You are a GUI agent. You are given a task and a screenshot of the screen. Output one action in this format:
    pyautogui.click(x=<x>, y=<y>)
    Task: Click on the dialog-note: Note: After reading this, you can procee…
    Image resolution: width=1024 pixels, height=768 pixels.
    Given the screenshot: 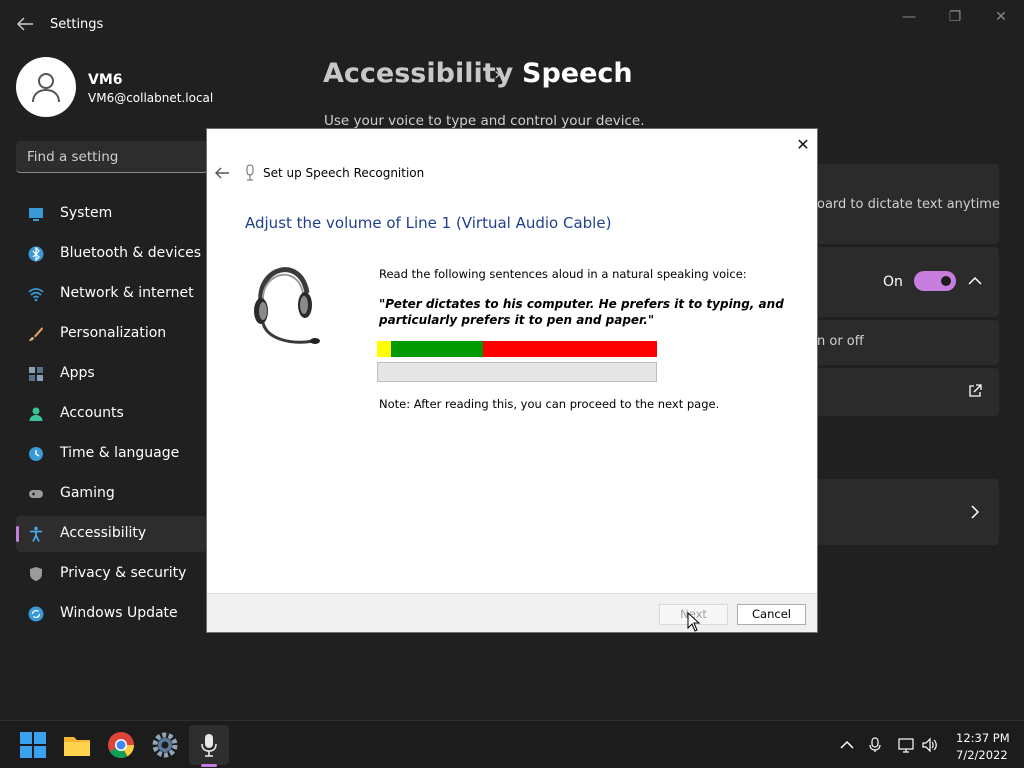 What is the action you would take?
    pyautogui.click(x=549, y=404)
    